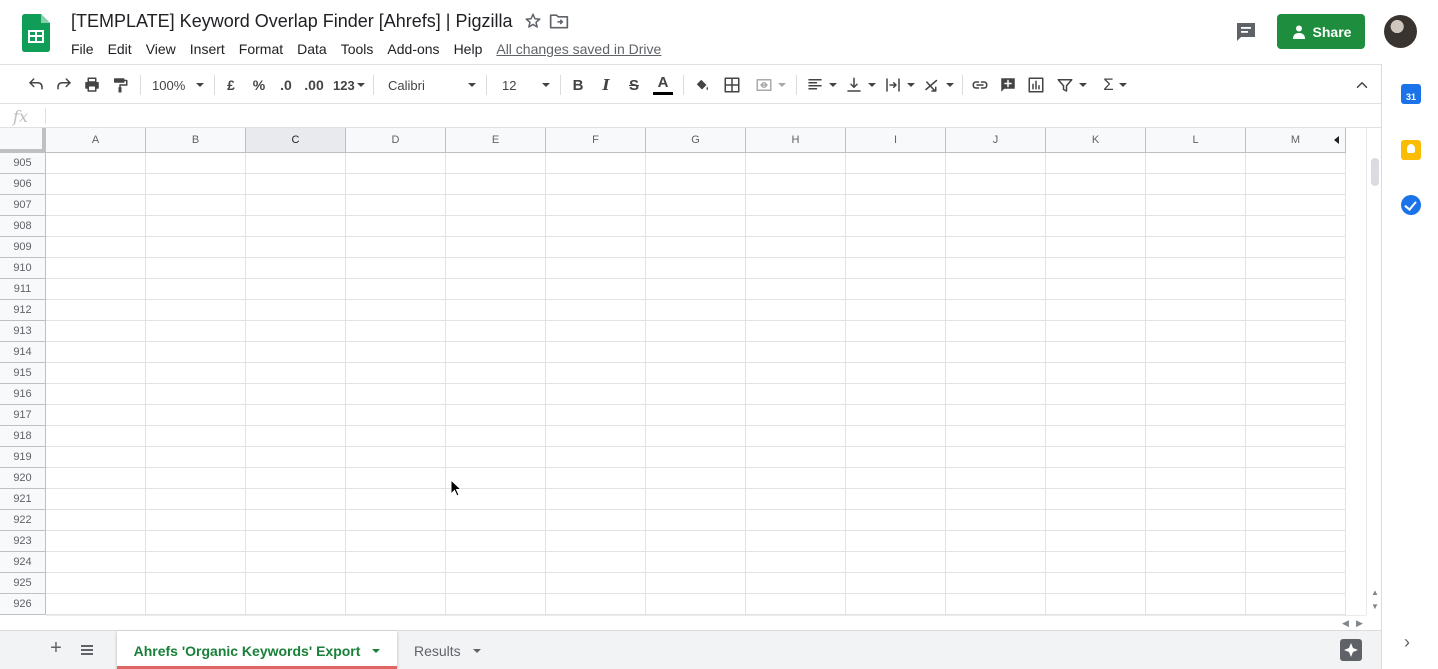  What do you see at coordinates (23, 140) in the screenshot?
I see `select-all-corner` at bounding box center [23, 140].